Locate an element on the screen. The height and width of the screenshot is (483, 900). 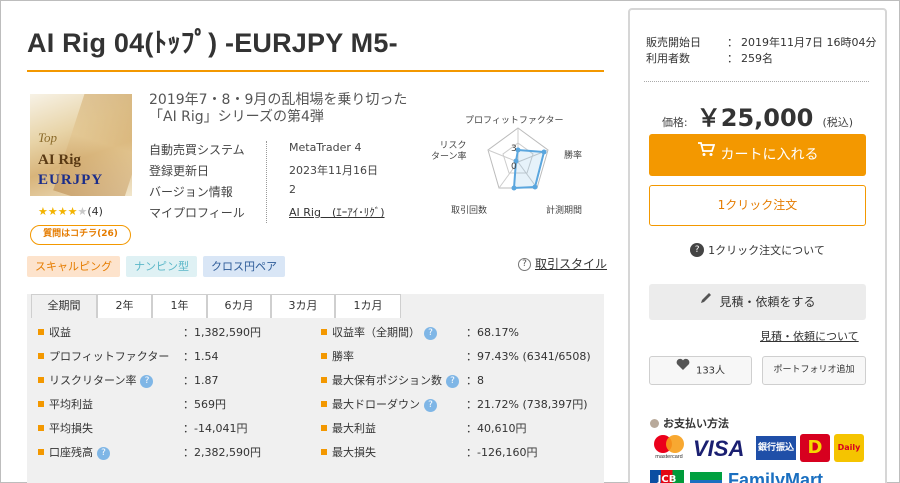
quote-info-link: 見積・依頼について is located at coordinates (809, 336).